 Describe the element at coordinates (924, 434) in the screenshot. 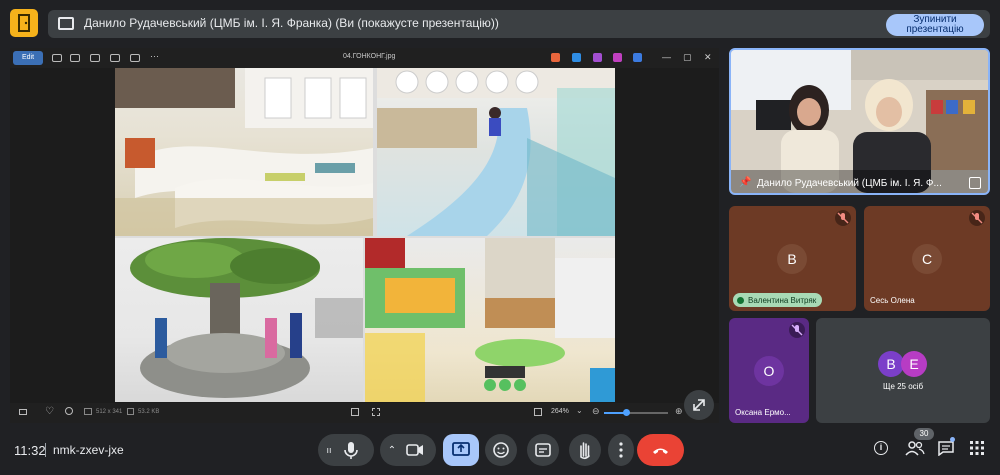

I see `participant-count-badge: 30` at that location.